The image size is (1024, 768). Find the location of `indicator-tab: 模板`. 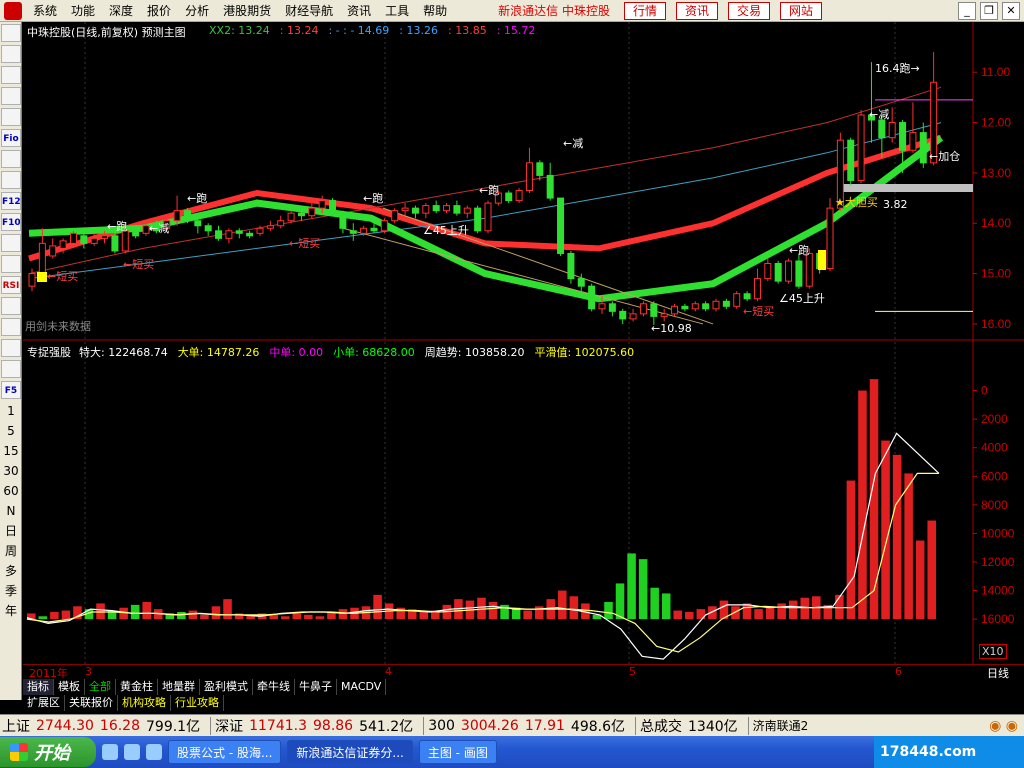

indicator-tab: 模板 is located at coordinates (69, 687).